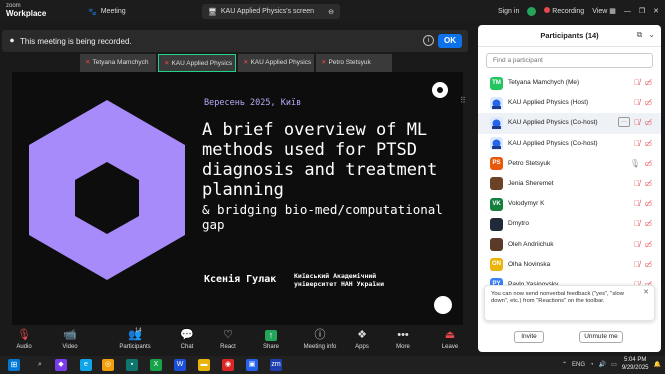  What do you see at coordinates (569, 164) in the screenshot?
I see `participant-row: PS Petro Stetsyuk 🎙 ▭̸` at bounding box center [569, 164].